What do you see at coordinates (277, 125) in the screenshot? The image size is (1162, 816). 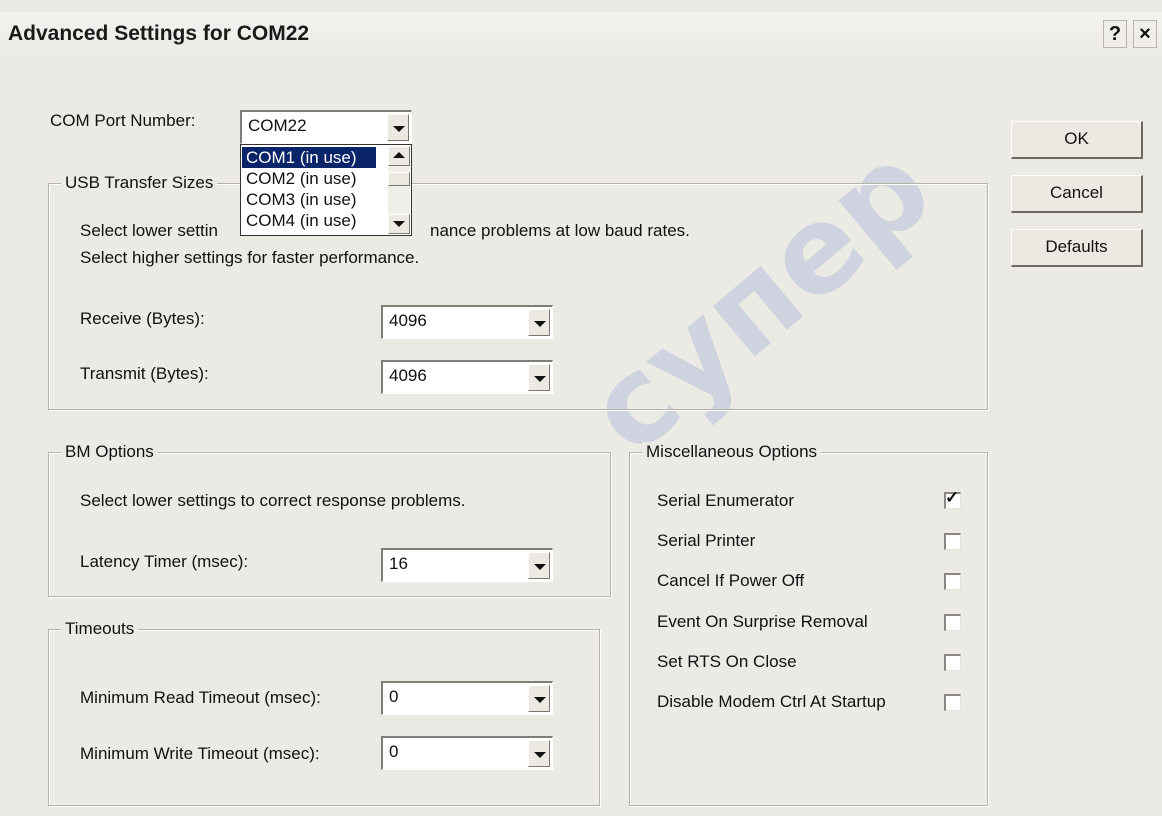 I see `com-port-value: COM22` at bounding box center [277, 125].